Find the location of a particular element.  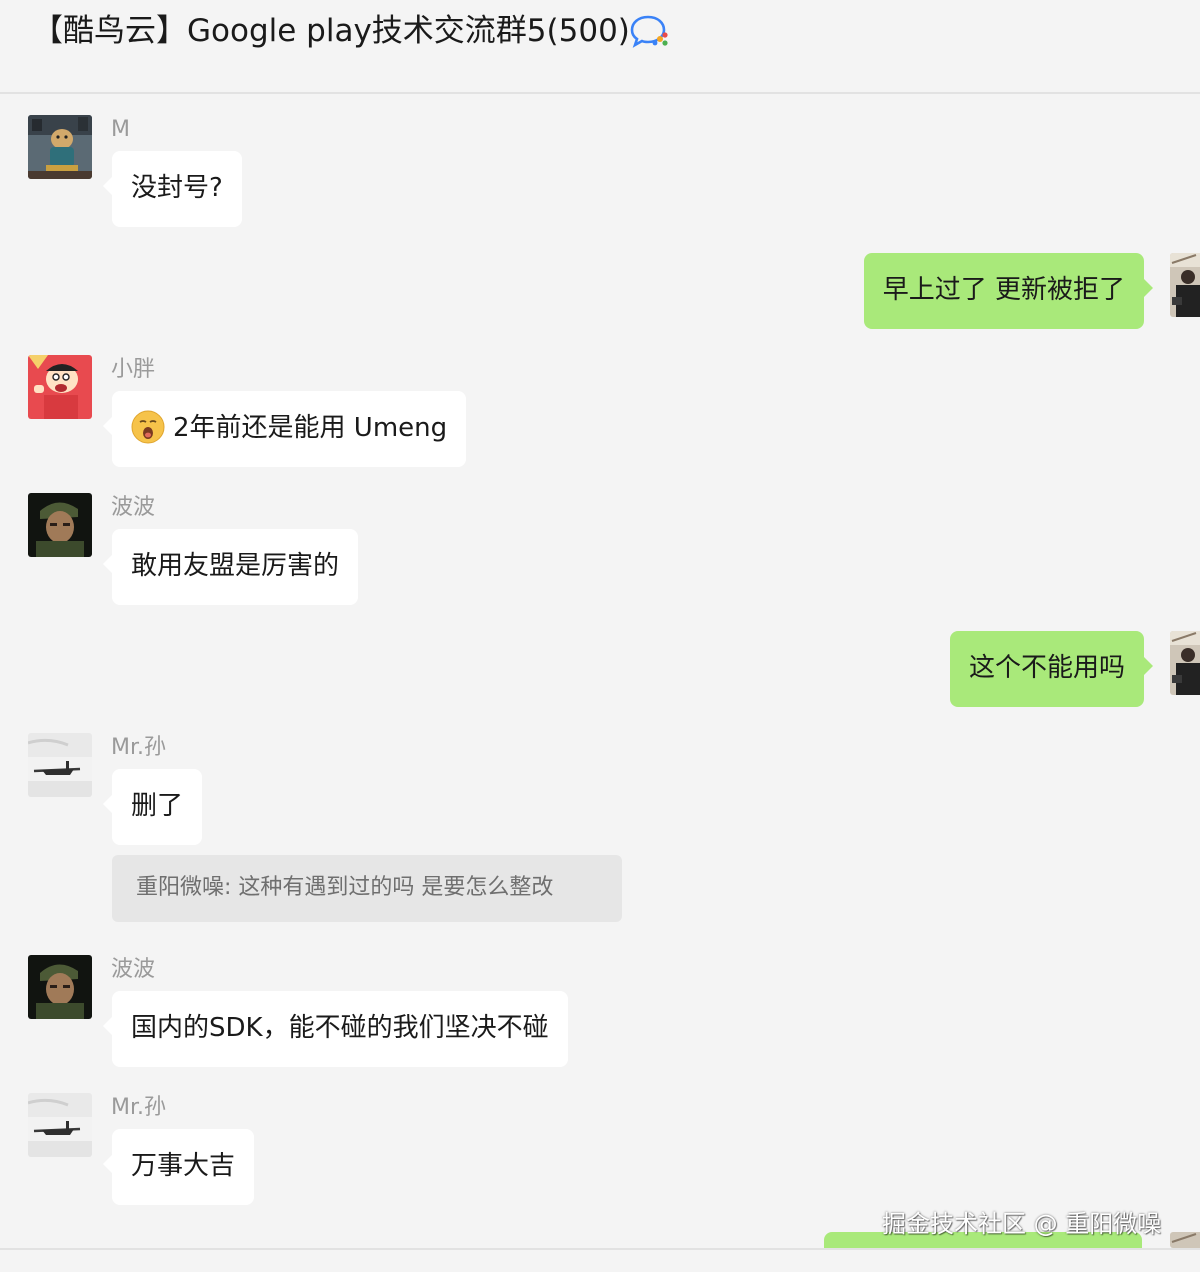

message-bubble: 2年前还是能用 Umeng is located at coordinates (284, 429).